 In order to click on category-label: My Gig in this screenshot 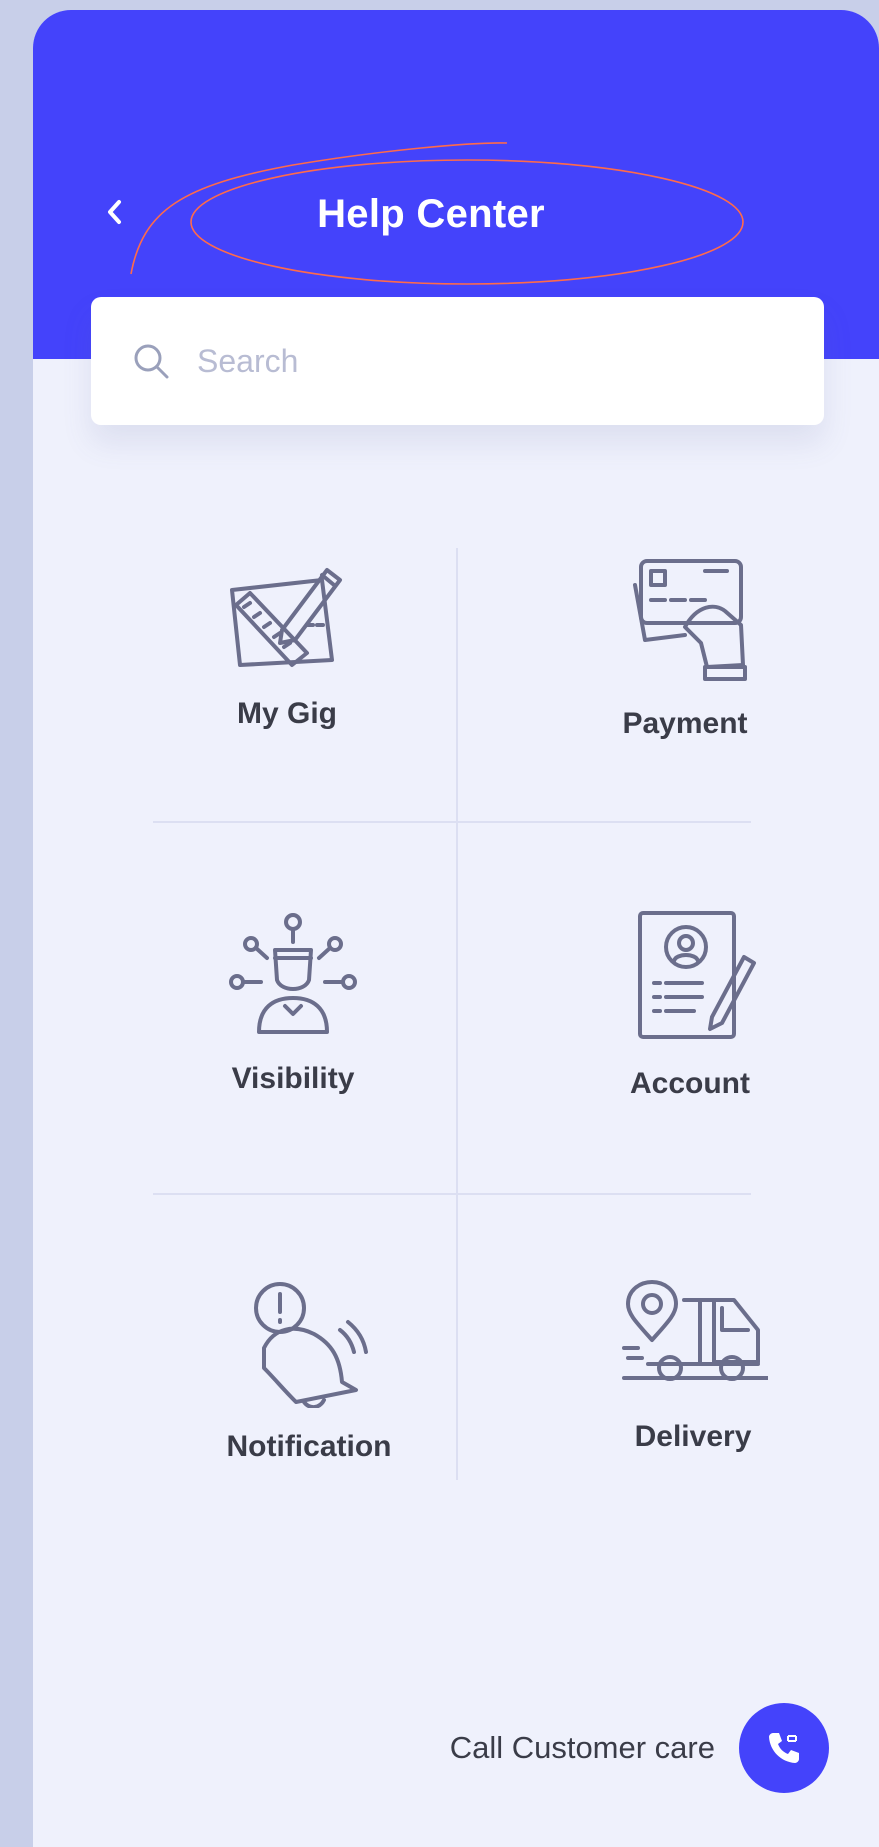, I will do `click(286, 713)`.